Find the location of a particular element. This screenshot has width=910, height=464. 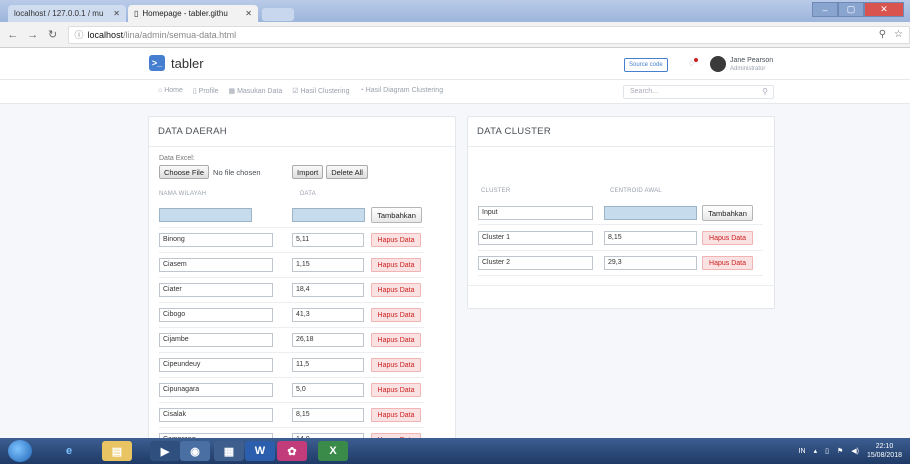

search-input: Search... ⚲ is located at coordinates (698, 92).